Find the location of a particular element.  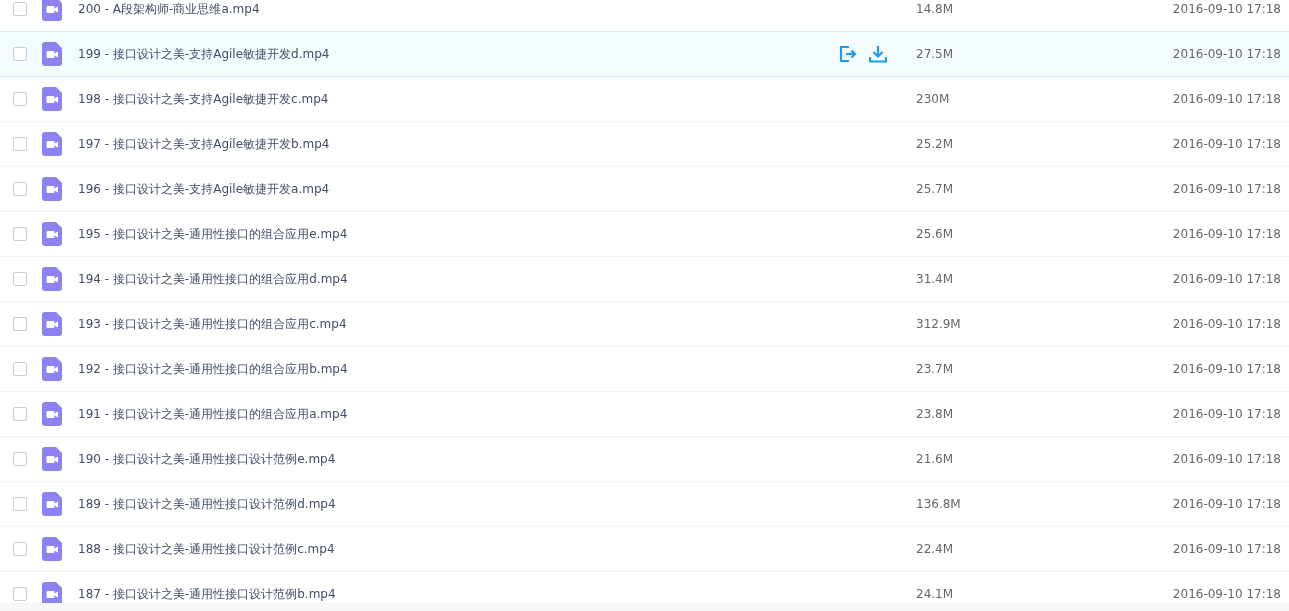

file-row: 199 - 接口设计之美-支持Agile敏捷开发d.mp4 27.5M 2016-09-10 17:18 is located at coordinates (644, 54).